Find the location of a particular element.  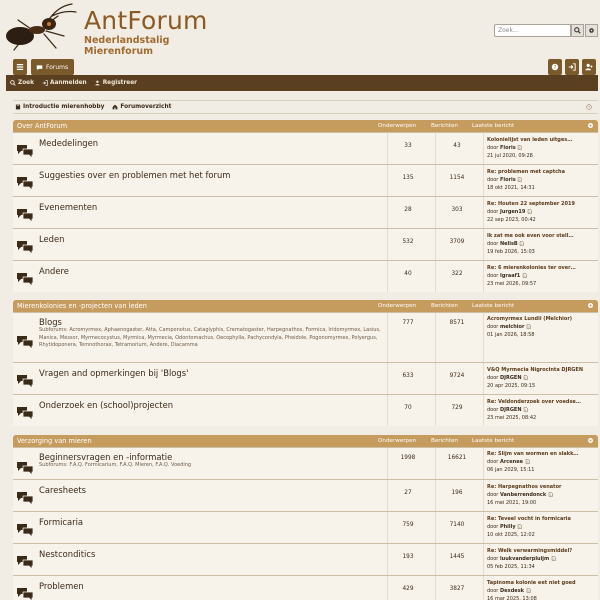

col-last-header: Laatste bericht is located at coordinates (493, 305).